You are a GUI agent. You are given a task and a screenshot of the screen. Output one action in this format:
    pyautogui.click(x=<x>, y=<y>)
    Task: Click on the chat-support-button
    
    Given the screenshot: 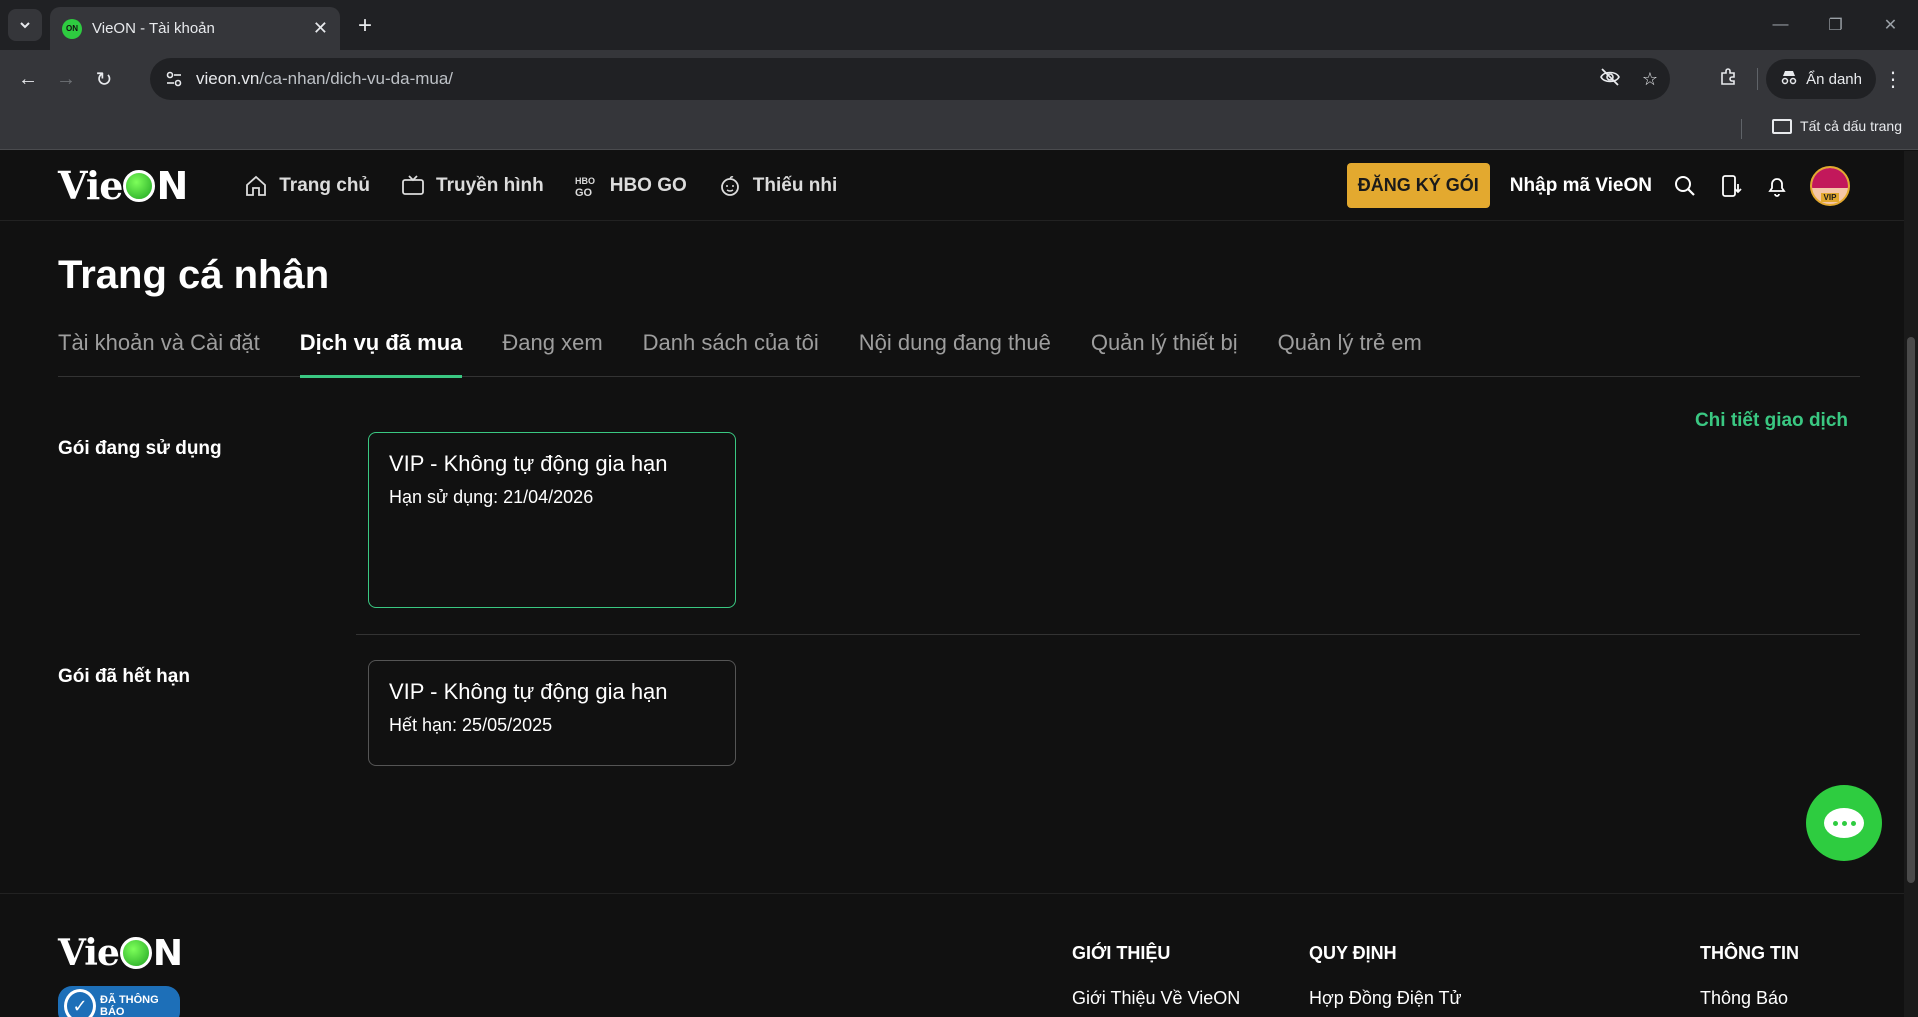 What is the action you would take?
    pyautogui.click(x=1844, y=823)
    